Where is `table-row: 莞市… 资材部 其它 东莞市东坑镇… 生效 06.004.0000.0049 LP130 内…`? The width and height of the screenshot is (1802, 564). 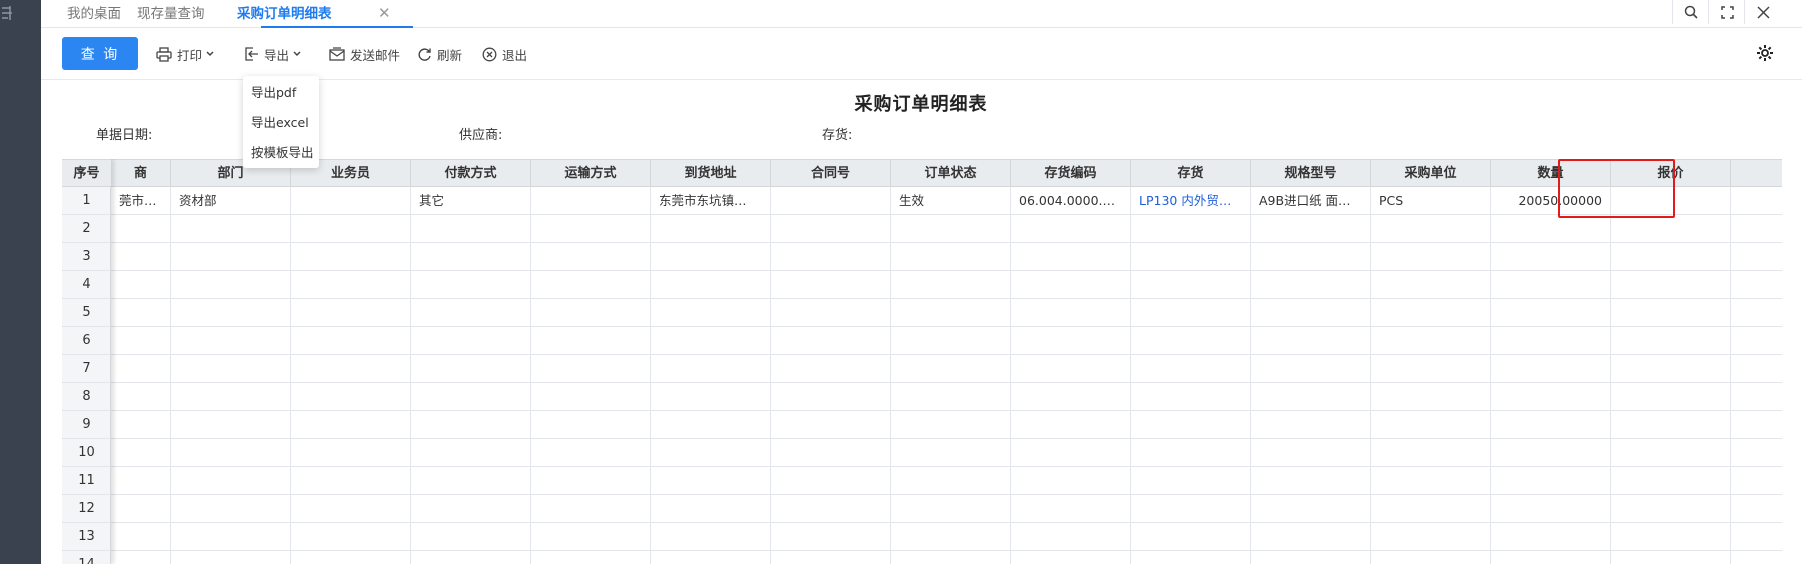 table-row: 莞市… 资材部 其它 东莞市东坑镇… 生效 06.004.0000.0049 LP130 内… is located at coordinates (922, 201).